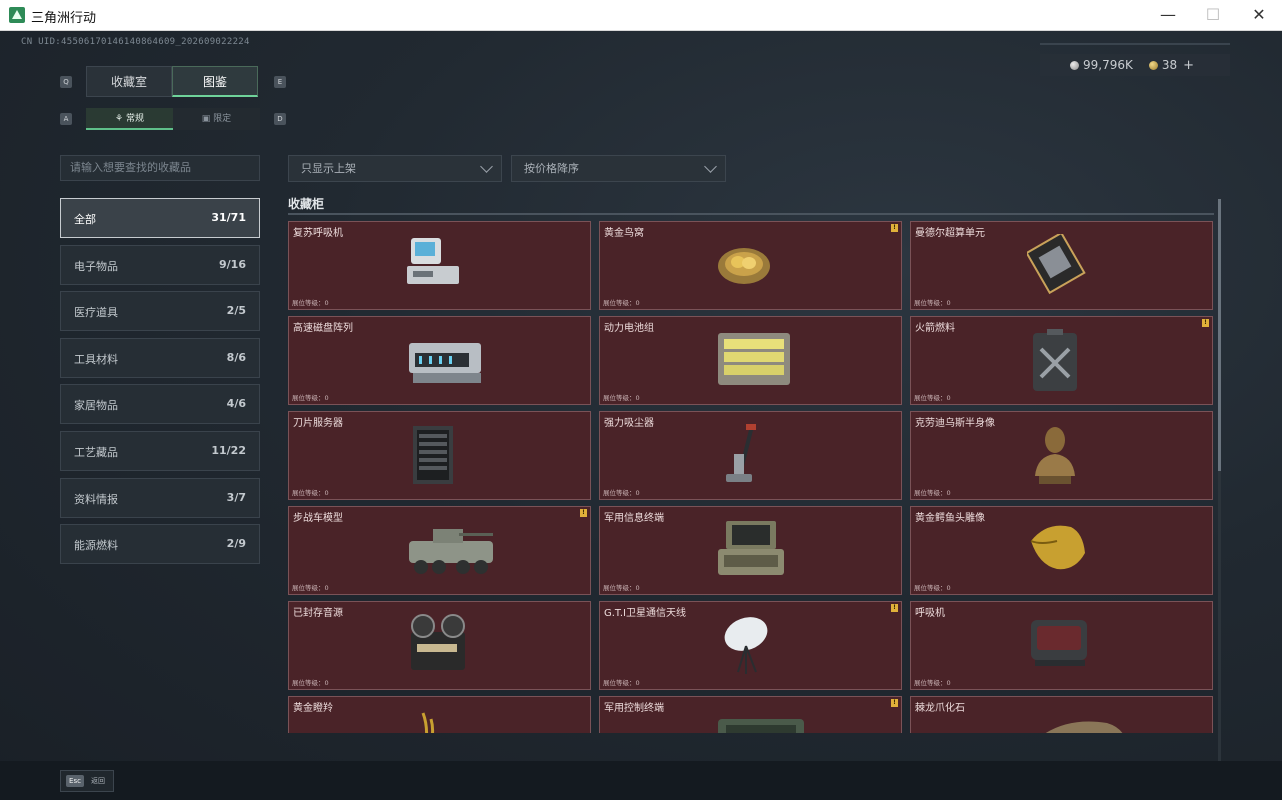 Image resolution: width=1282 pixels, height=800 pixels. What do you see at coordinates (1055, 360) in the screenshot?
I see `rocket-fuel-icon` at bounding box center [1055, 360].